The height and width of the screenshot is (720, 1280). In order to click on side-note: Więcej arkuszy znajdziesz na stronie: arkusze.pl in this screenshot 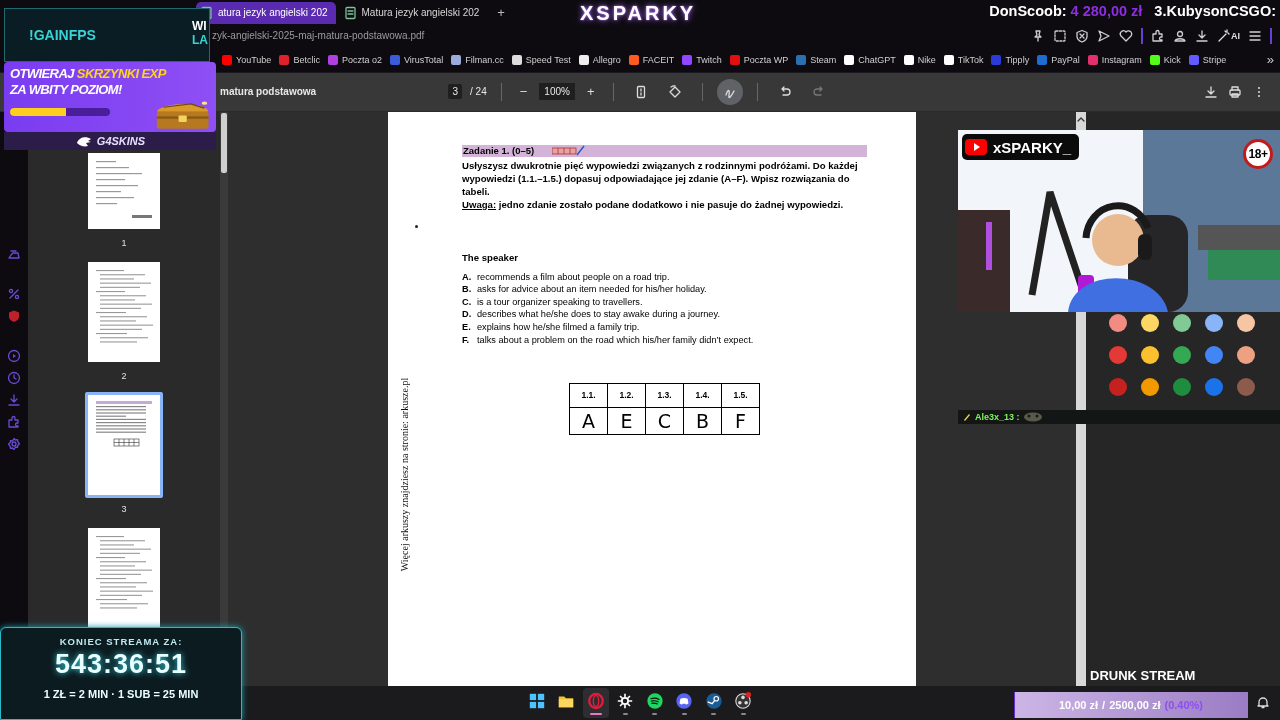, I will do `click(404, 474)`.